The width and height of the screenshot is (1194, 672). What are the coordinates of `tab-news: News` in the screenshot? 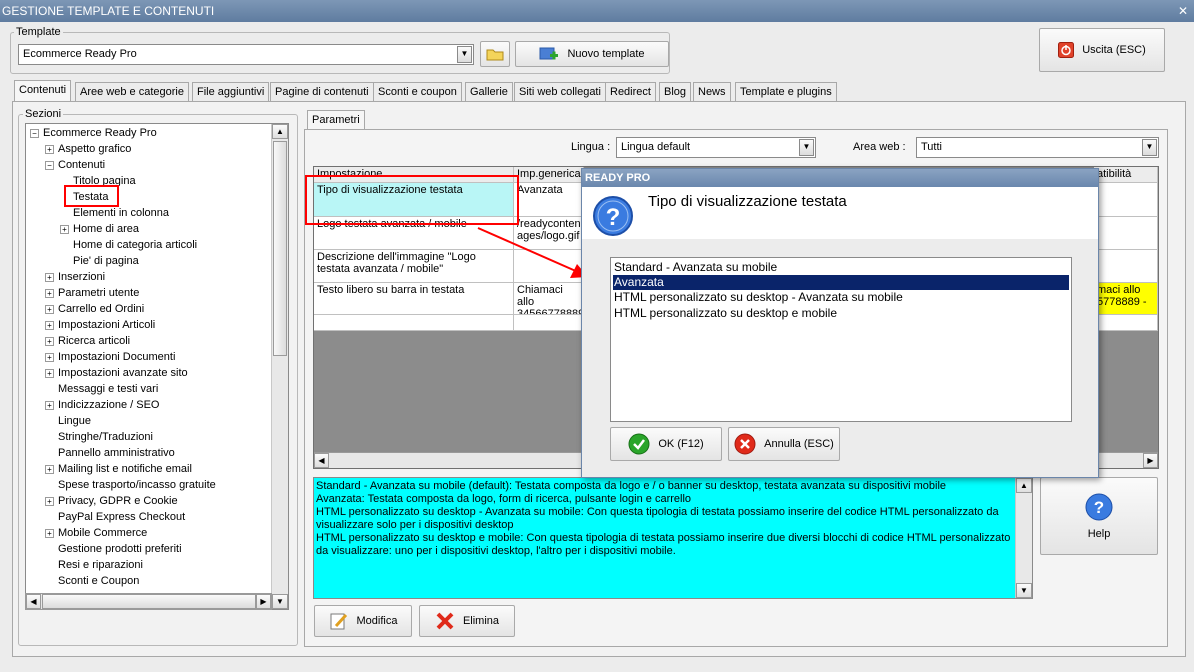 It's located at (712, 92).